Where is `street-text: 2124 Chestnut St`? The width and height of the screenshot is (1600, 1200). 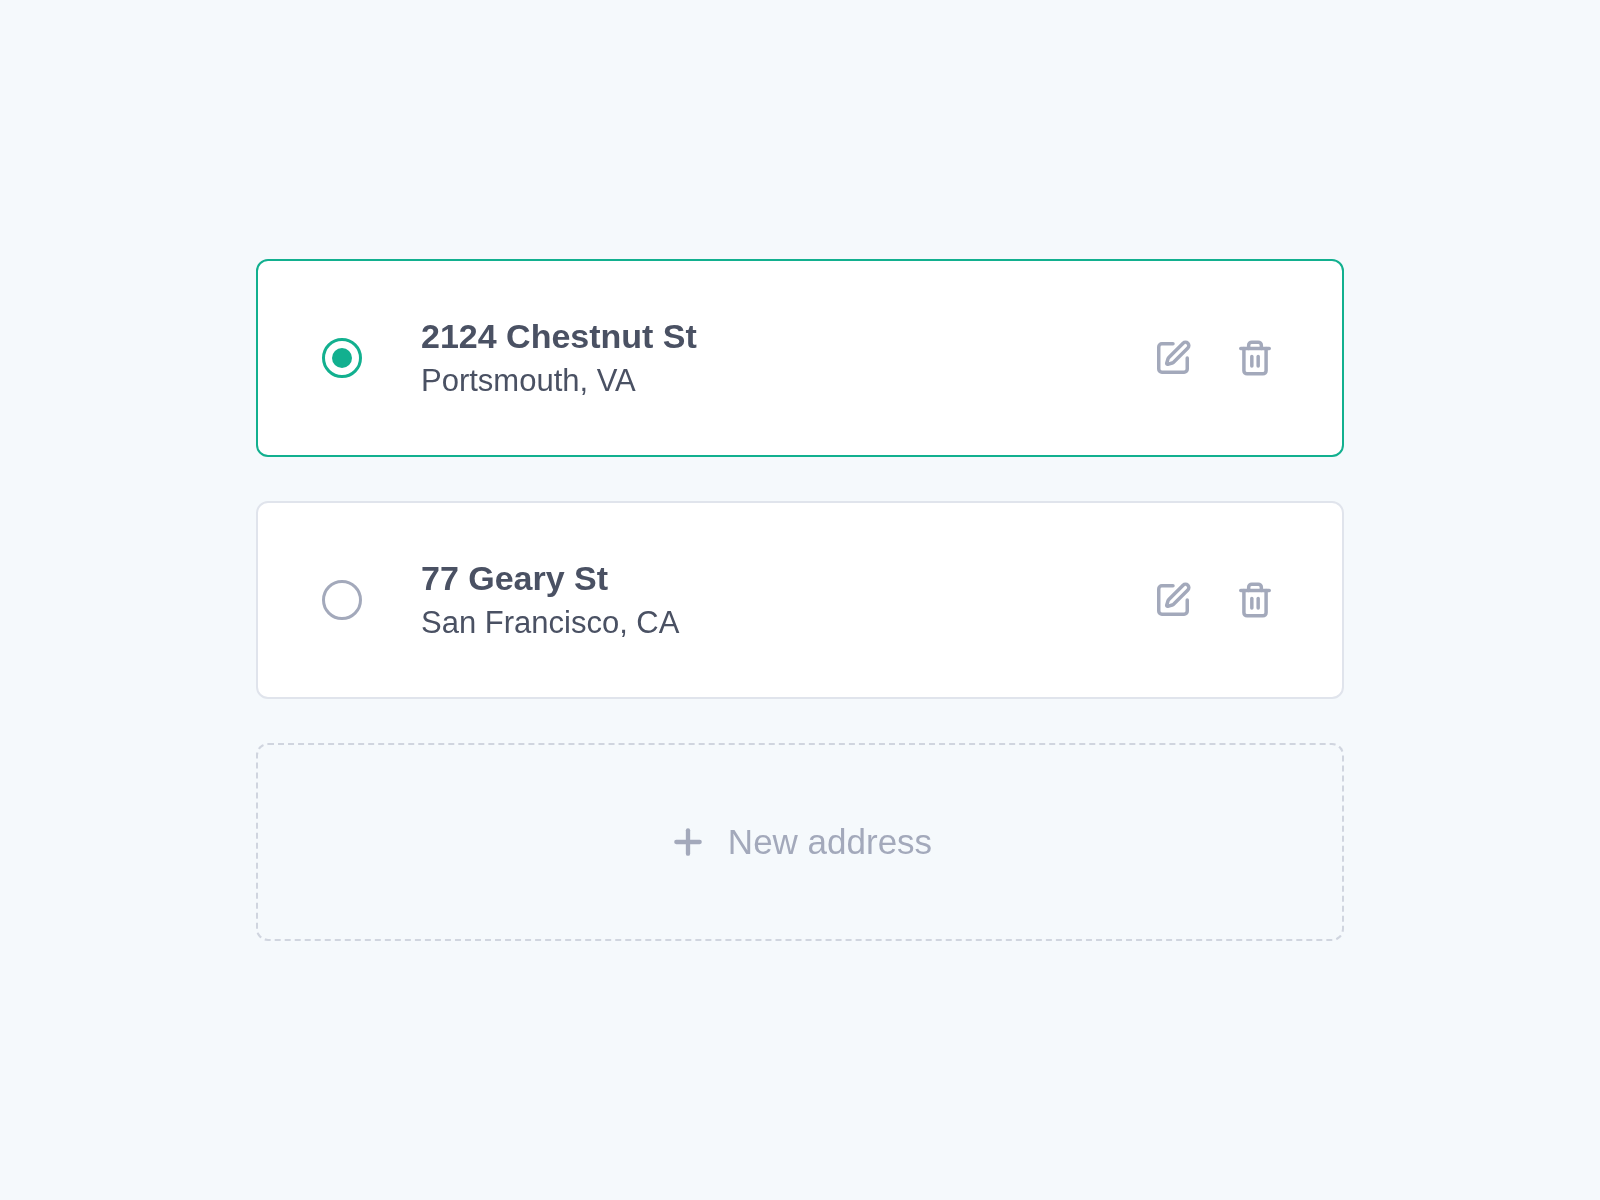 street-text: 2124 Chestnut St is located at coordinates (559, 336).